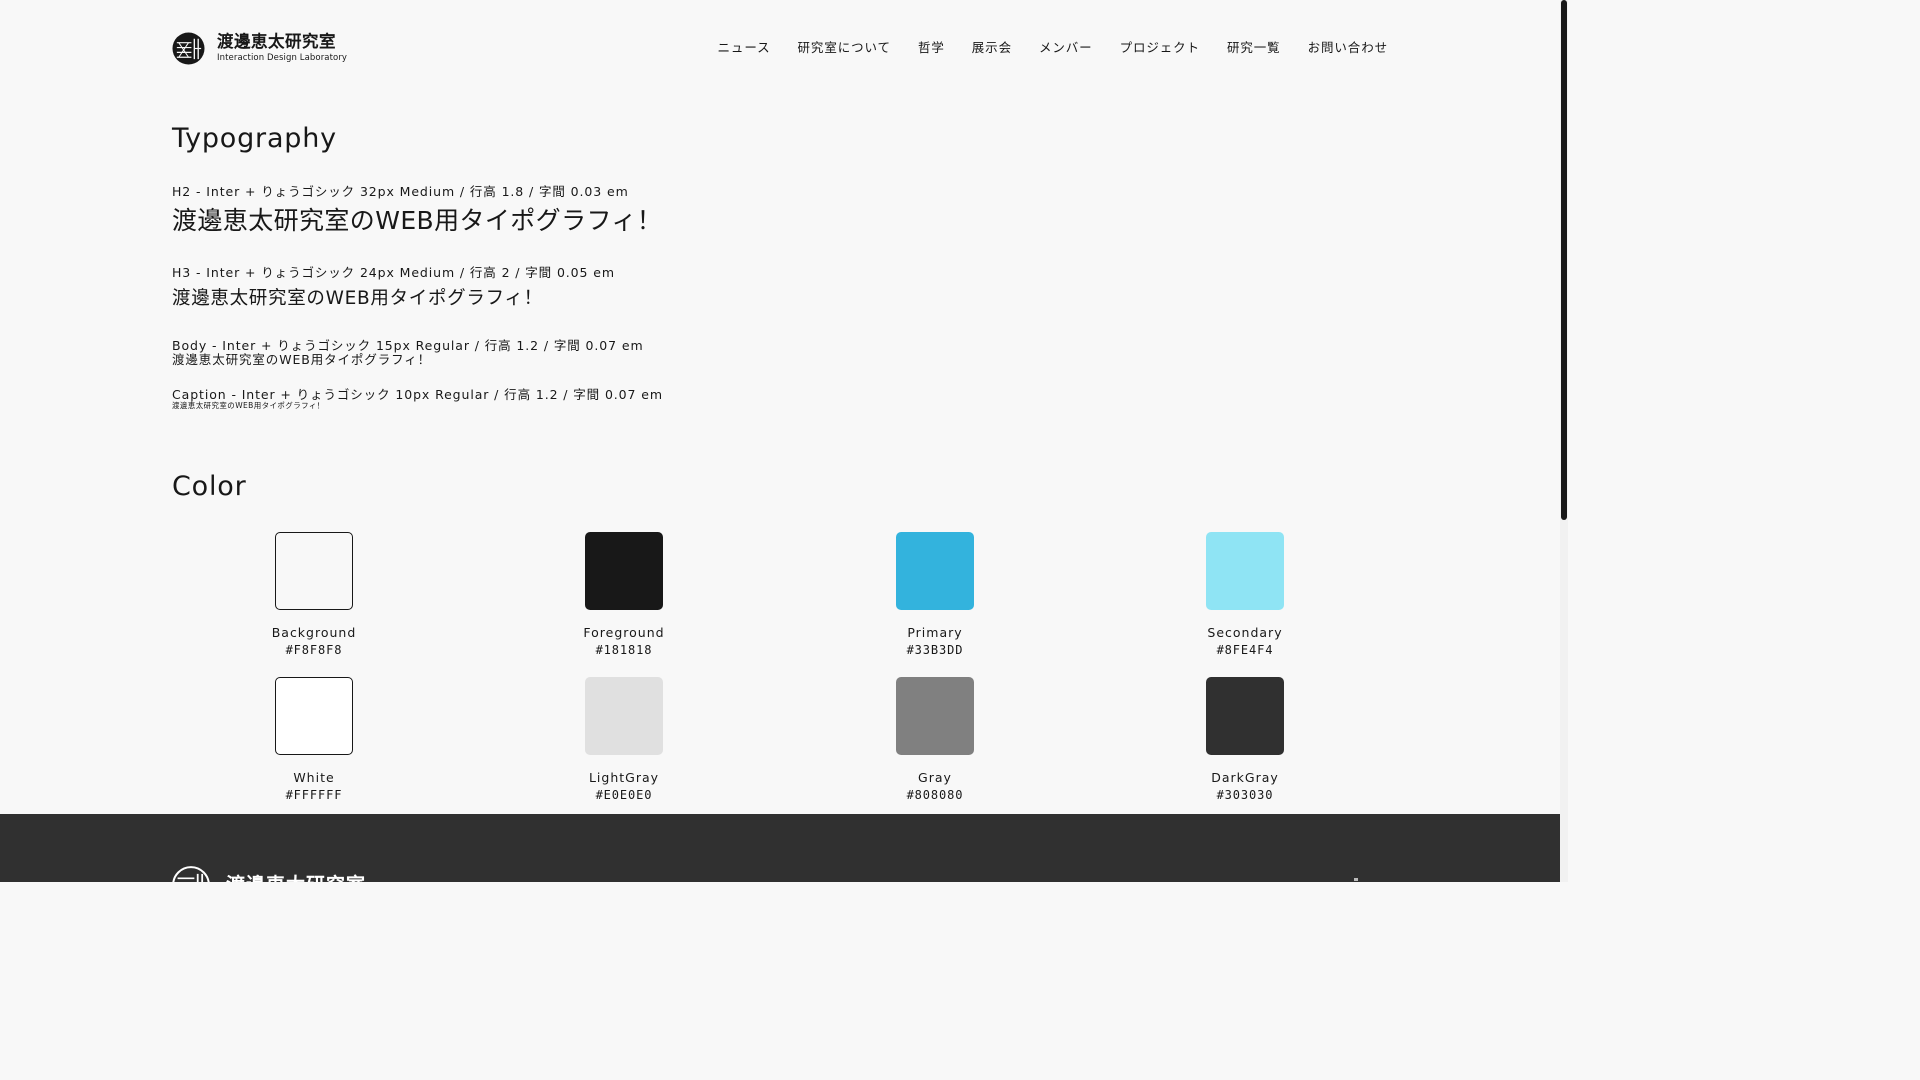 The image size is (1920, 1080). I want to click on nav-news: ニュース, so click(744, 48).